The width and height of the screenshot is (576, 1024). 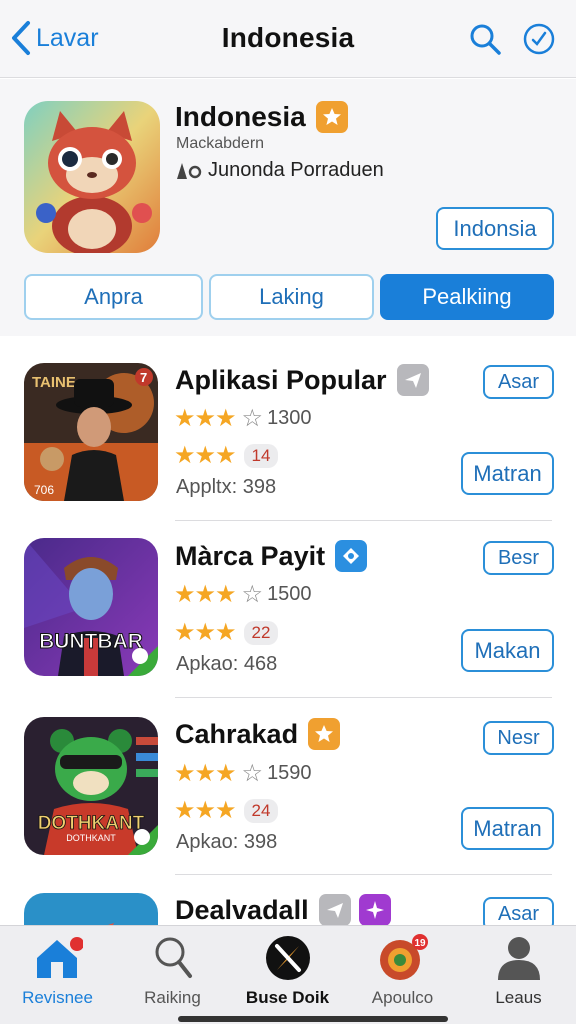 I want to click on developer-name: Junonda Porraduen, so click(x=296, y=170).